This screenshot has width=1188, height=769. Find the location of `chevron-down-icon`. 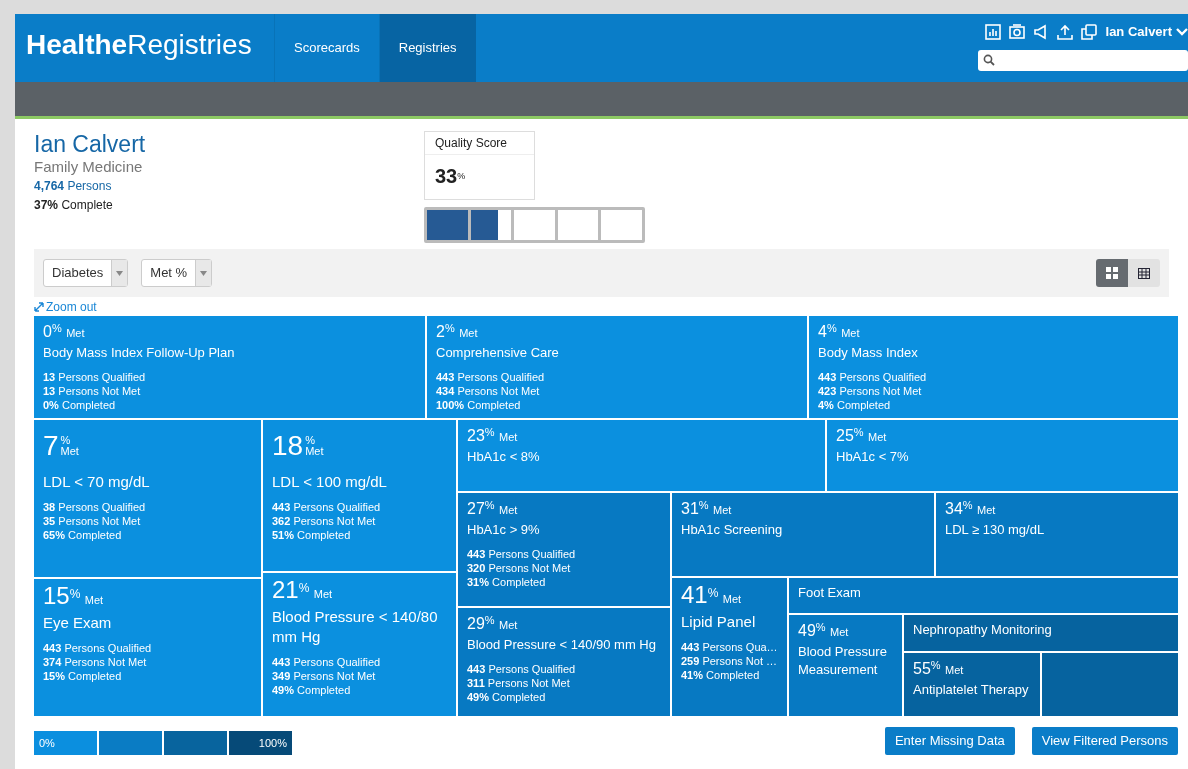

chevron-down-icon is located at coordinates (1182, 31).